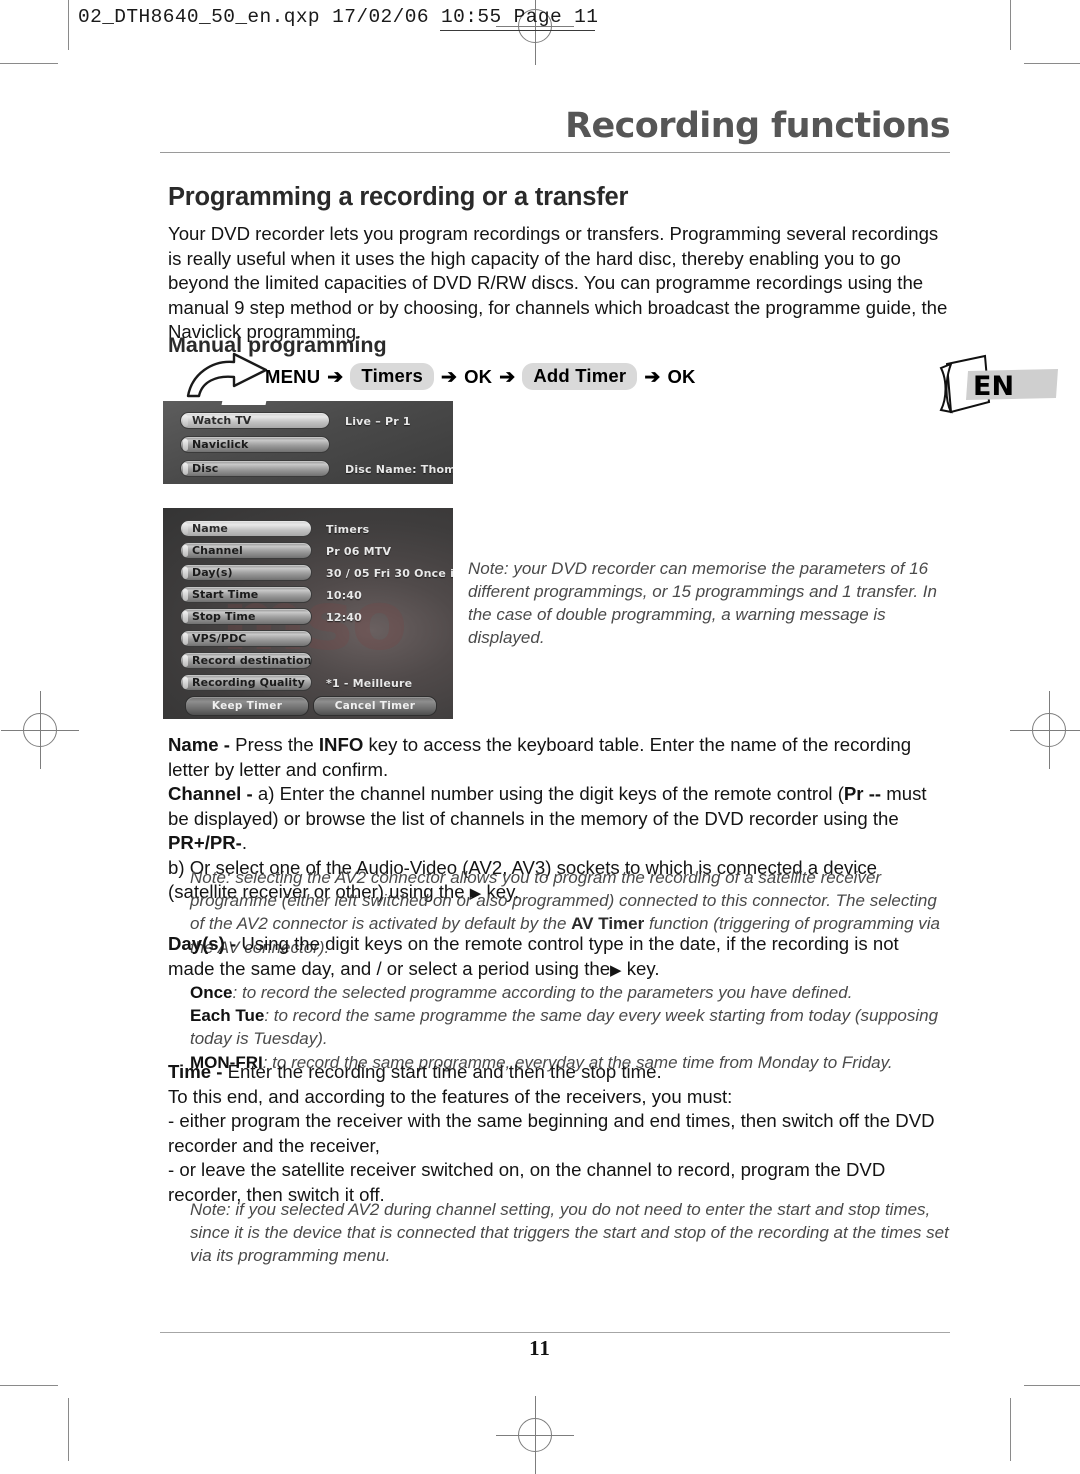 This screenshot has height=1474, width=1080. Describe the element at coordinates (344, 617) in the screenshot. I see `osd-value-stop-time: 12:40` at that location.